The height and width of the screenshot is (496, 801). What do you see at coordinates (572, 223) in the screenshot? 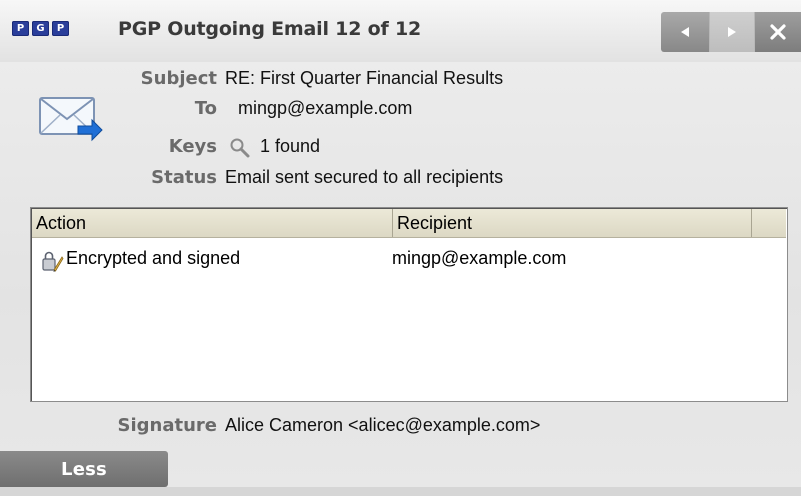
I see `column-header-recipient: Recipient` at bounding box center [572, 223].